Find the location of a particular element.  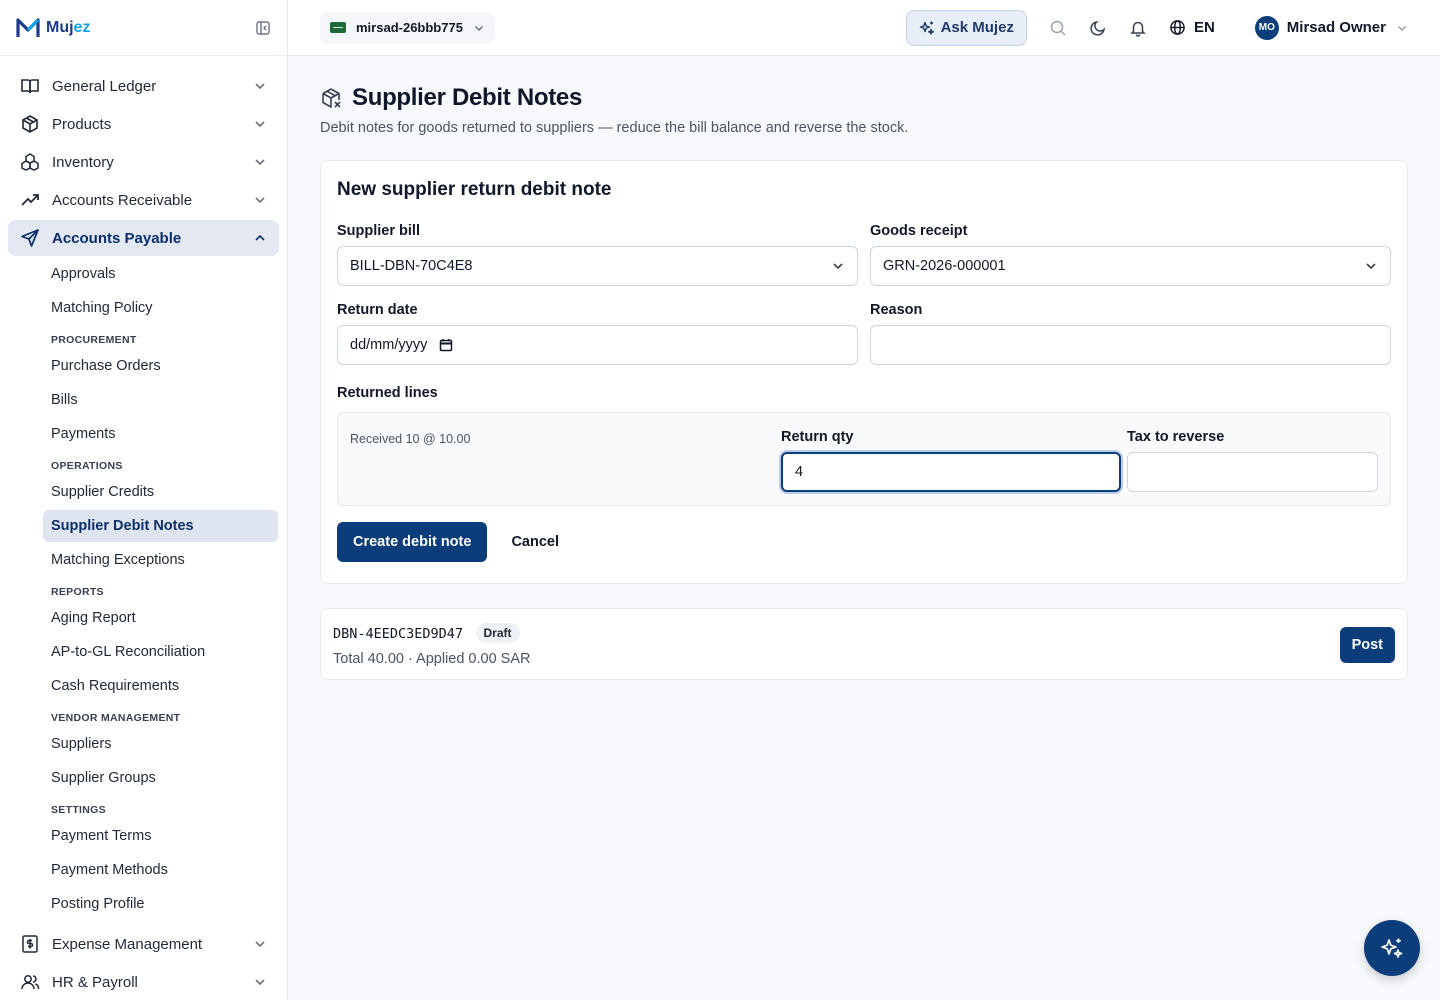

reason-input is located at coordinates (1130, 345).